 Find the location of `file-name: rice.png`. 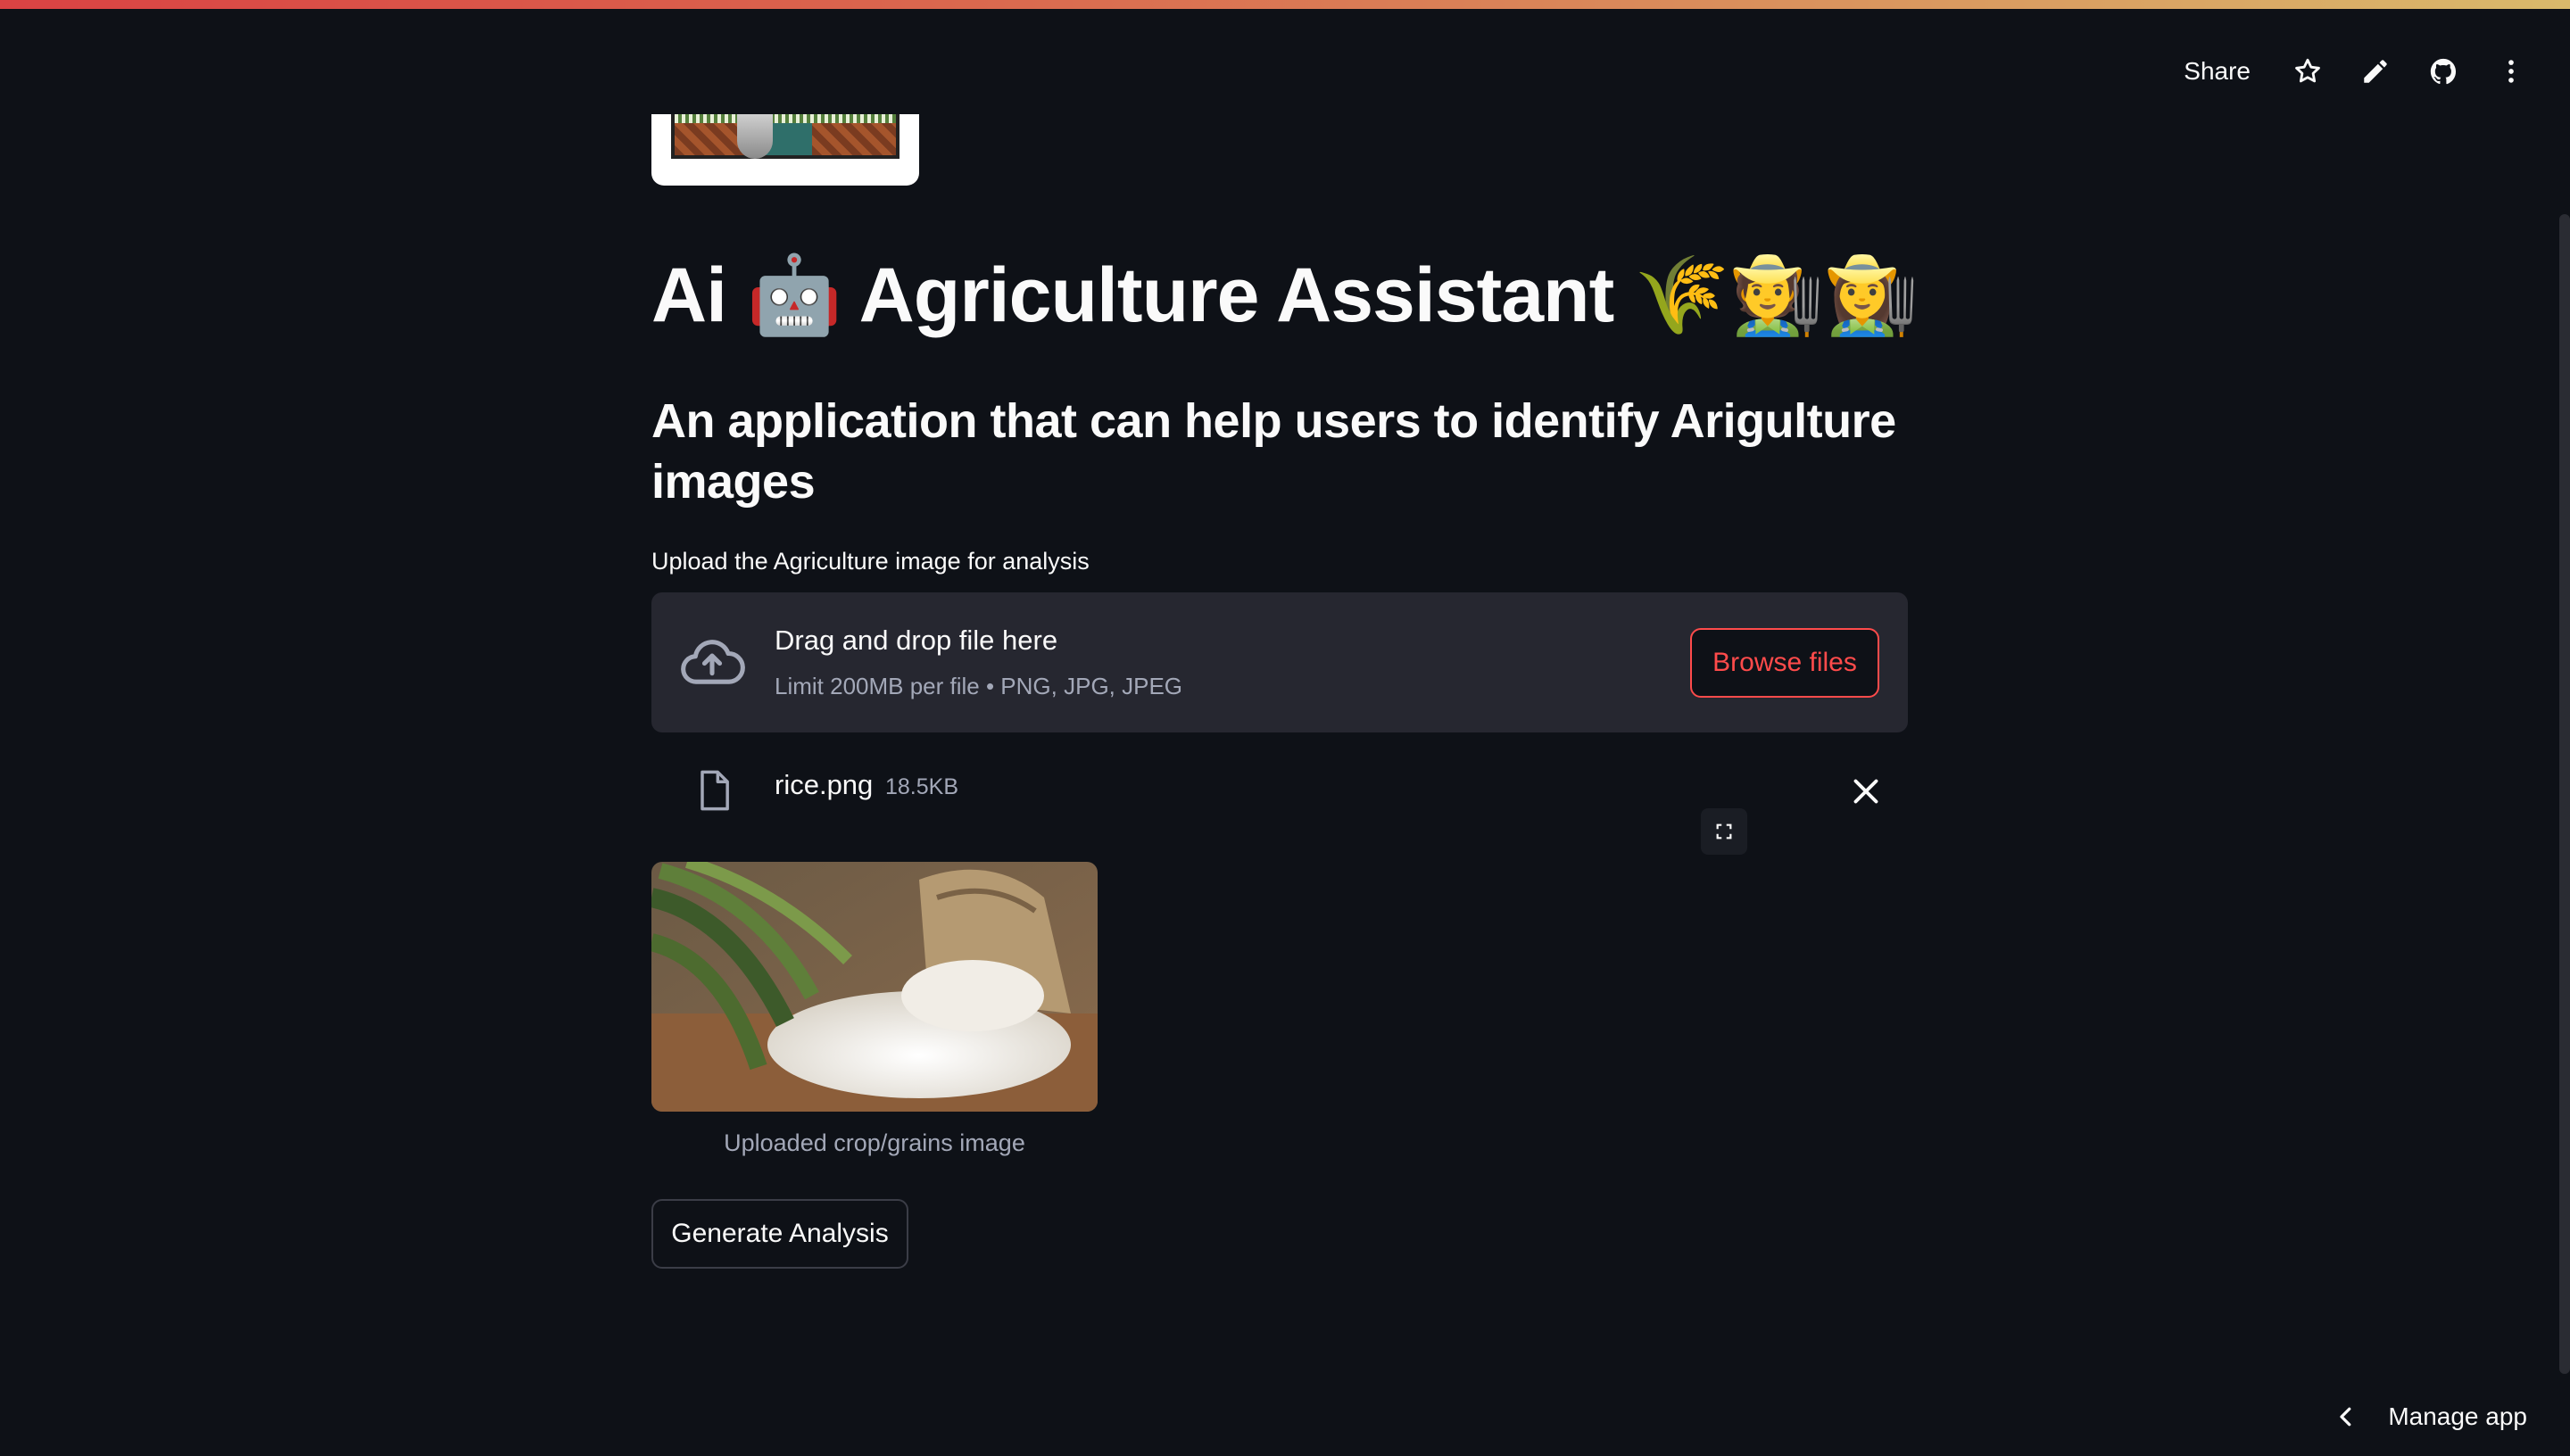

file-name: rice.png is located at coordinates (824, 784).